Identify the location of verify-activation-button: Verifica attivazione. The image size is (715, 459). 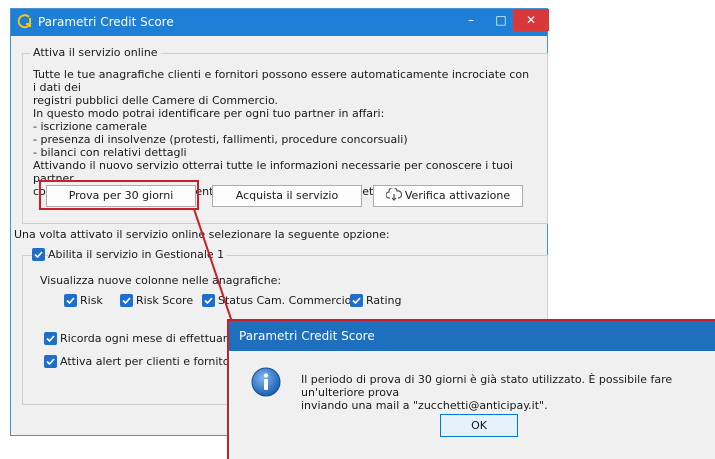
(448, 196).